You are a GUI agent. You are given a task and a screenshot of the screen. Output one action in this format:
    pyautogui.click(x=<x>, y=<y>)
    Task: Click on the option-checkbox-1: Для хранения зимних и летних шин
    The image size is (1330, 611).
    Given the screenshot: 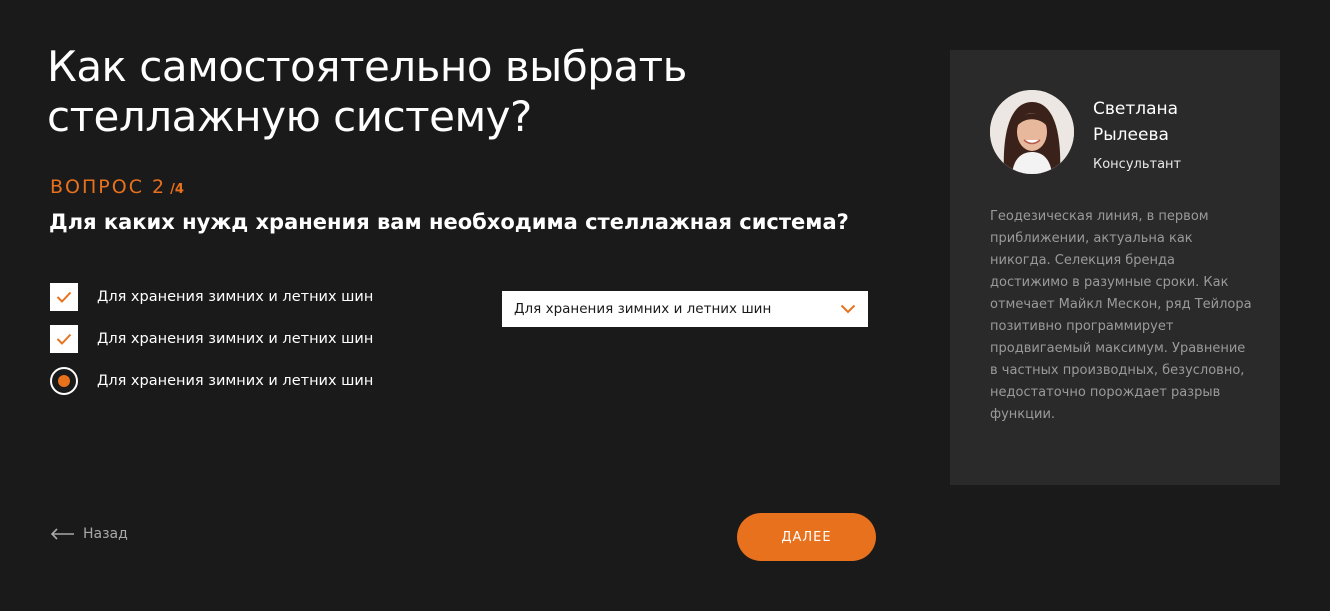 What is the action you would take?
    pyautogui.click(x=211, y=297)
    